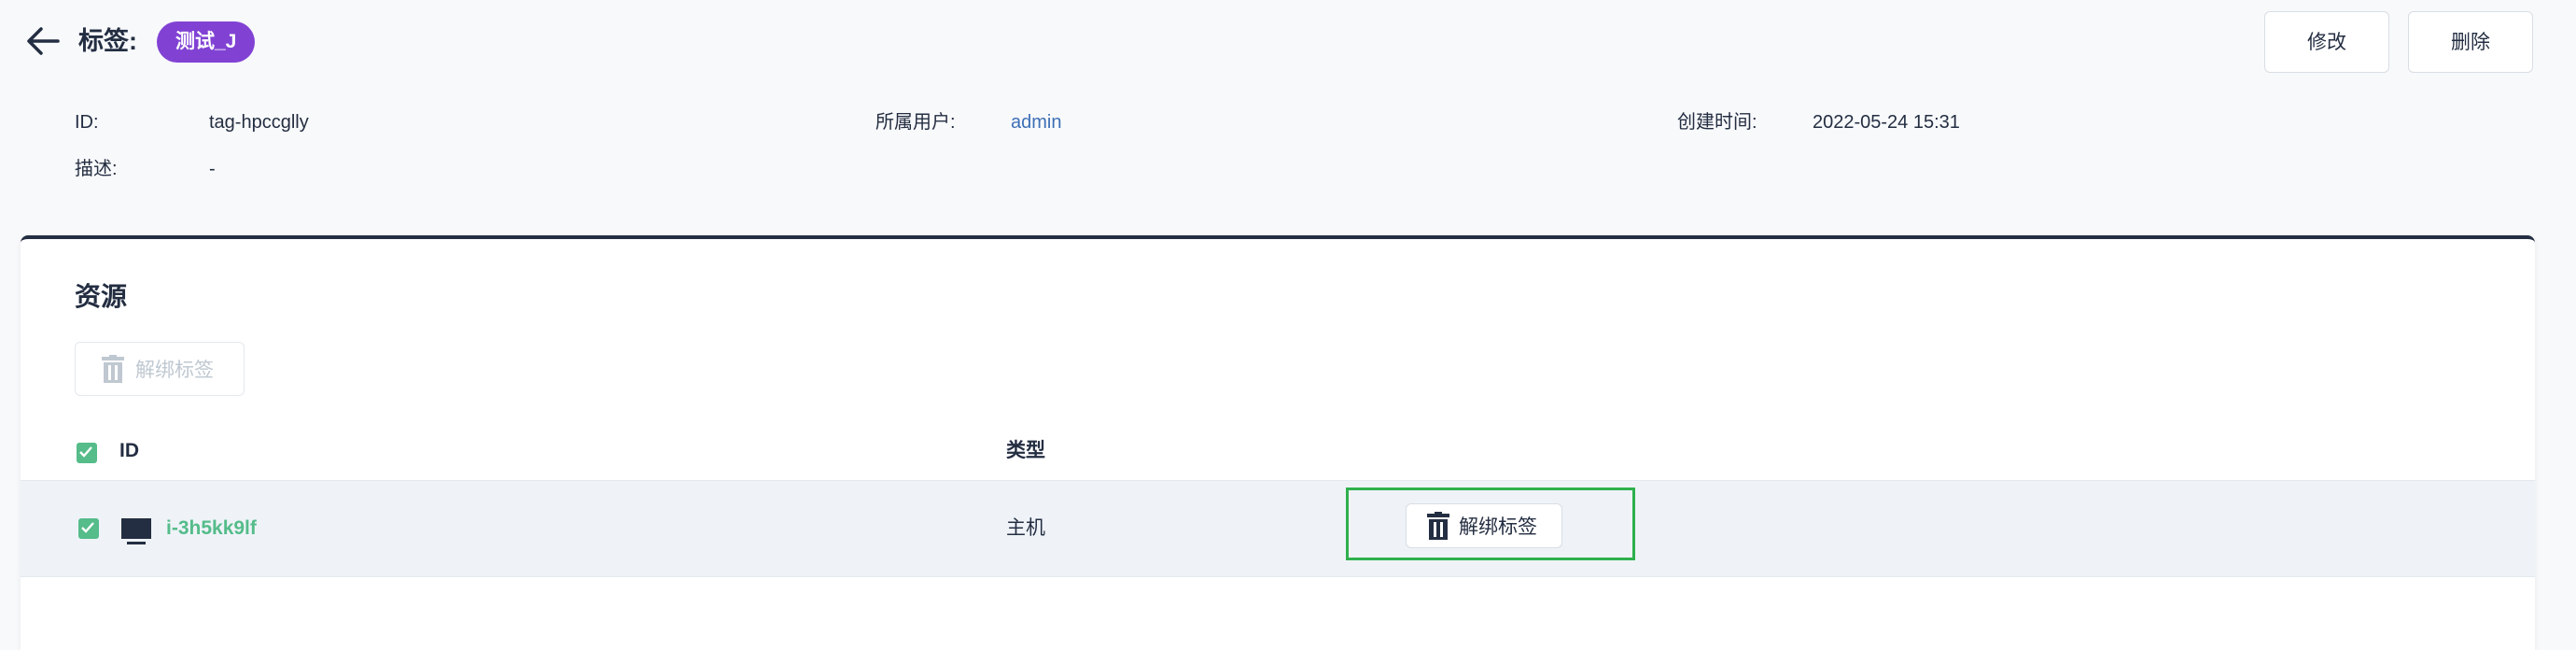 This screenshot has height=650, width=2576. I want to click on id-label: ID:, so click(87, 122).